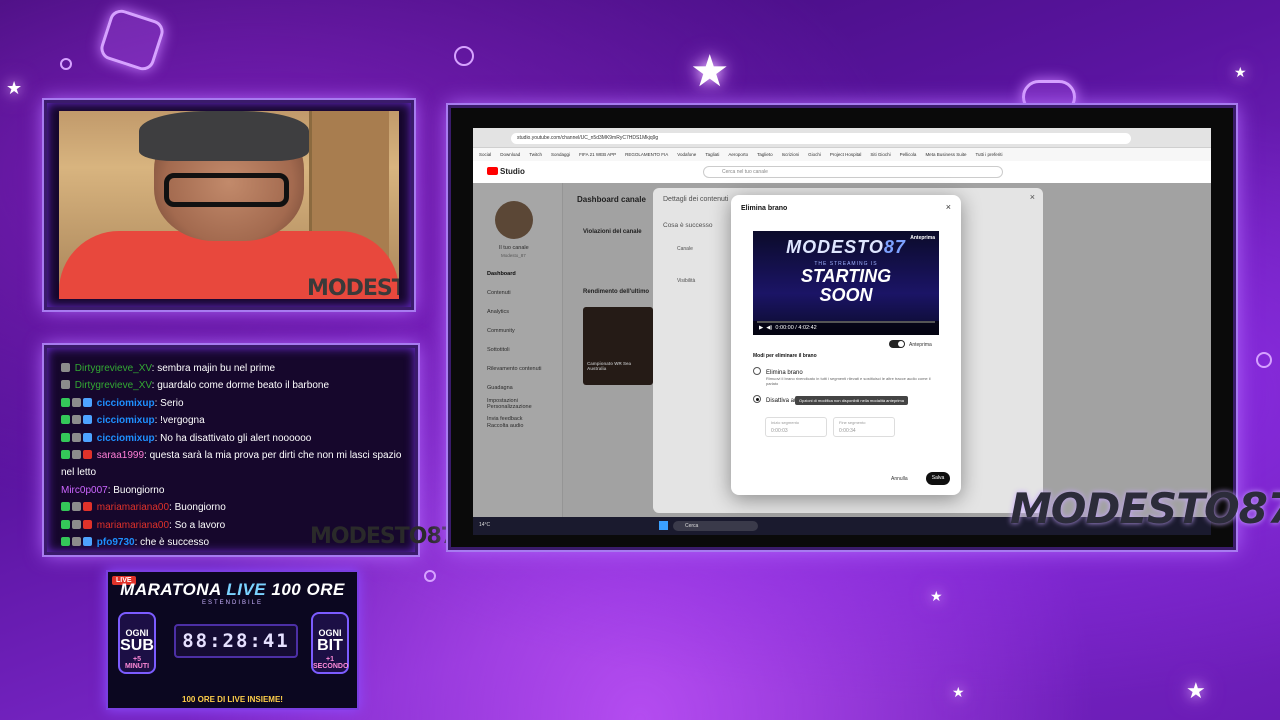 The width and height of the screenshot is (1280, 720). What do you see at coordinates (864, 427) in the screenshot?
I see `segment-end-field: Fine segmento 0:00:34` at bounding box center [864, 427].